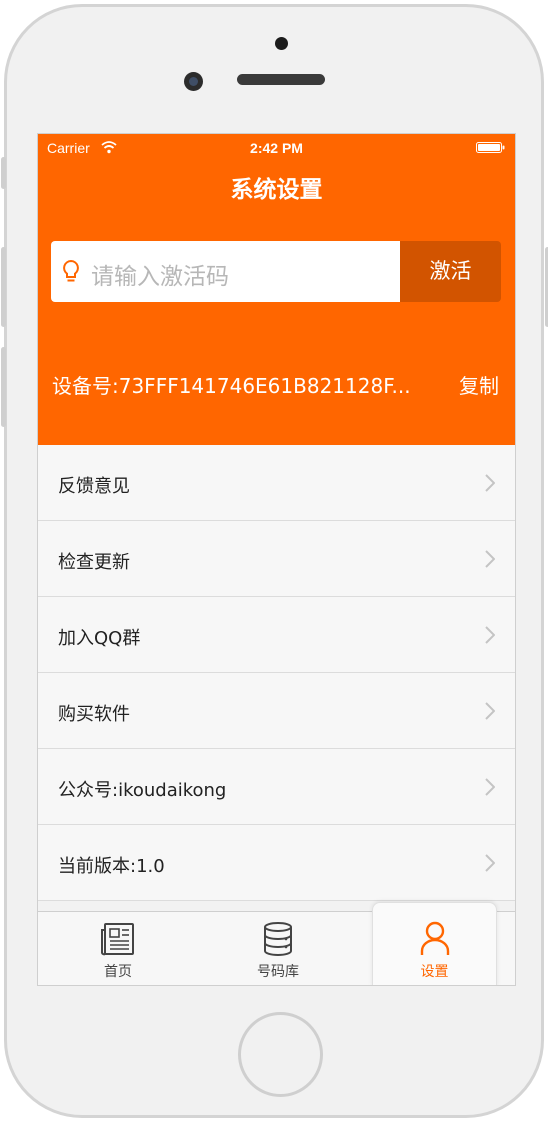 The image size is (548, 1122). What do you see at coordinates (276, 483) in the screenshot?
I see `menu-item-feedback: 反馈意见` at bounding box center [276, 483].